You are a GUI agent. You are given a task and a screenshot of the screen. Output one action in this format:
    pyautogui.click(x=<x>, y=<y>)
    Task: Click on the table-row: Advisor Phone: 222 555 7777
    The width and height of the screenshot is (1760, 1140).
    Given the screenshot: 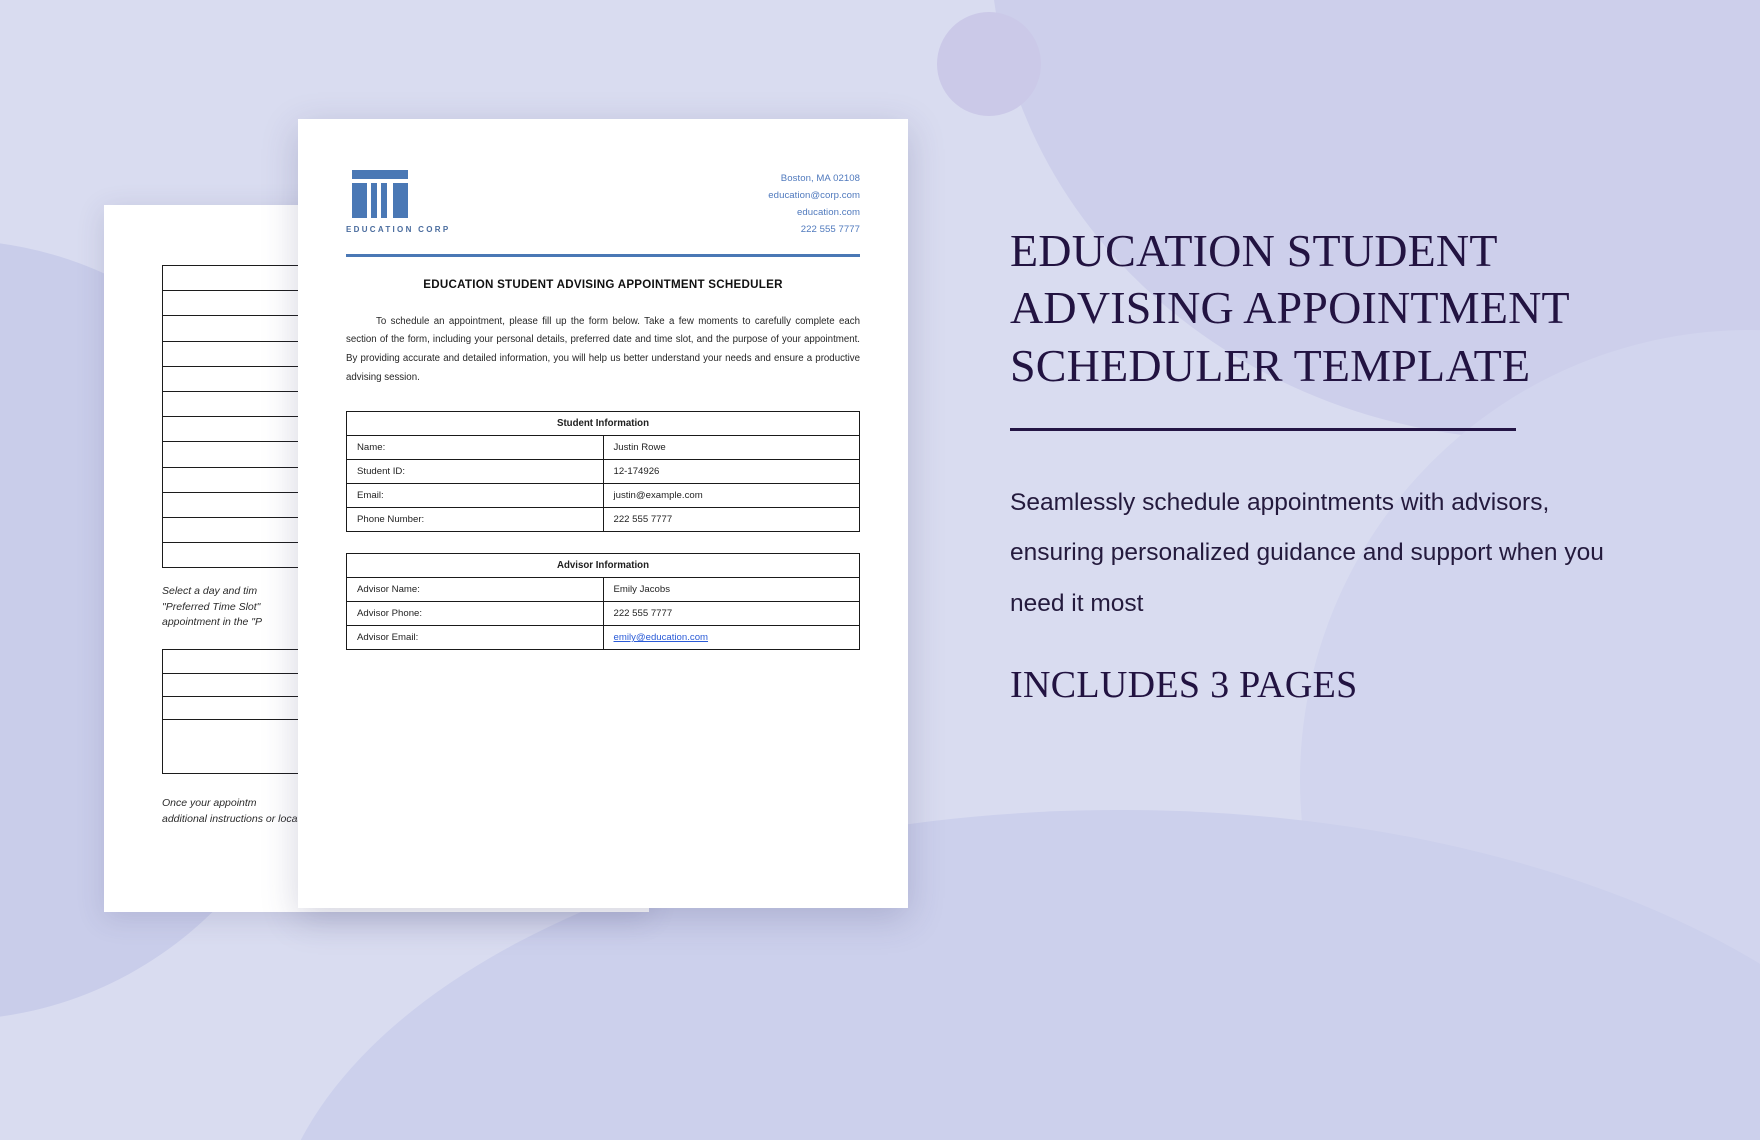 What is the action you would take?
    pyautogui.click(x=603, y=614)
    